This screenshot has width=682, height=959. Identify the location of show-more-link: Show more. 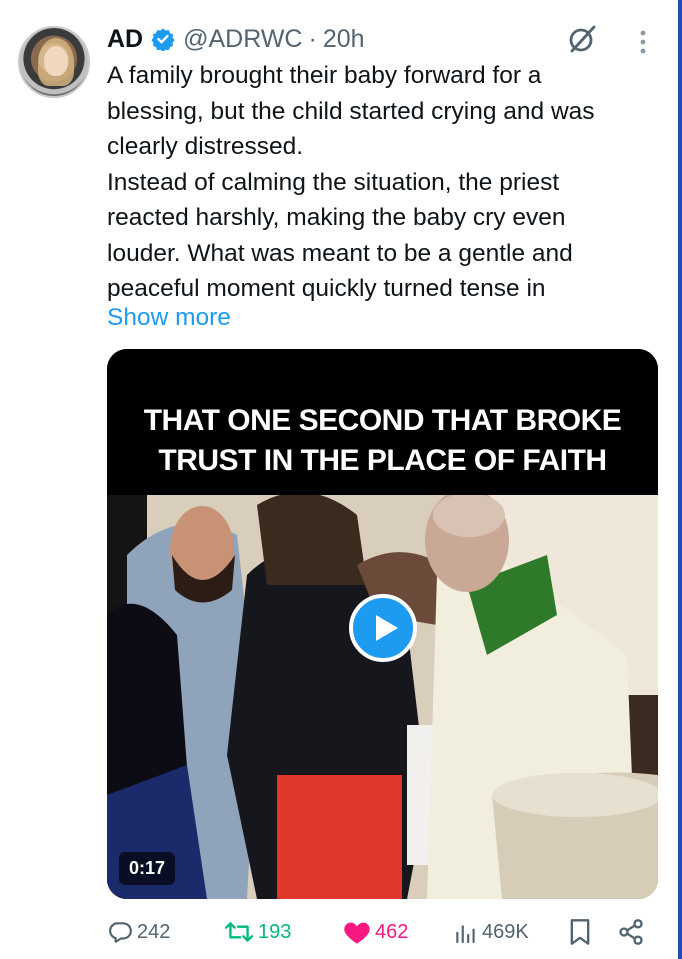
(169, 318).